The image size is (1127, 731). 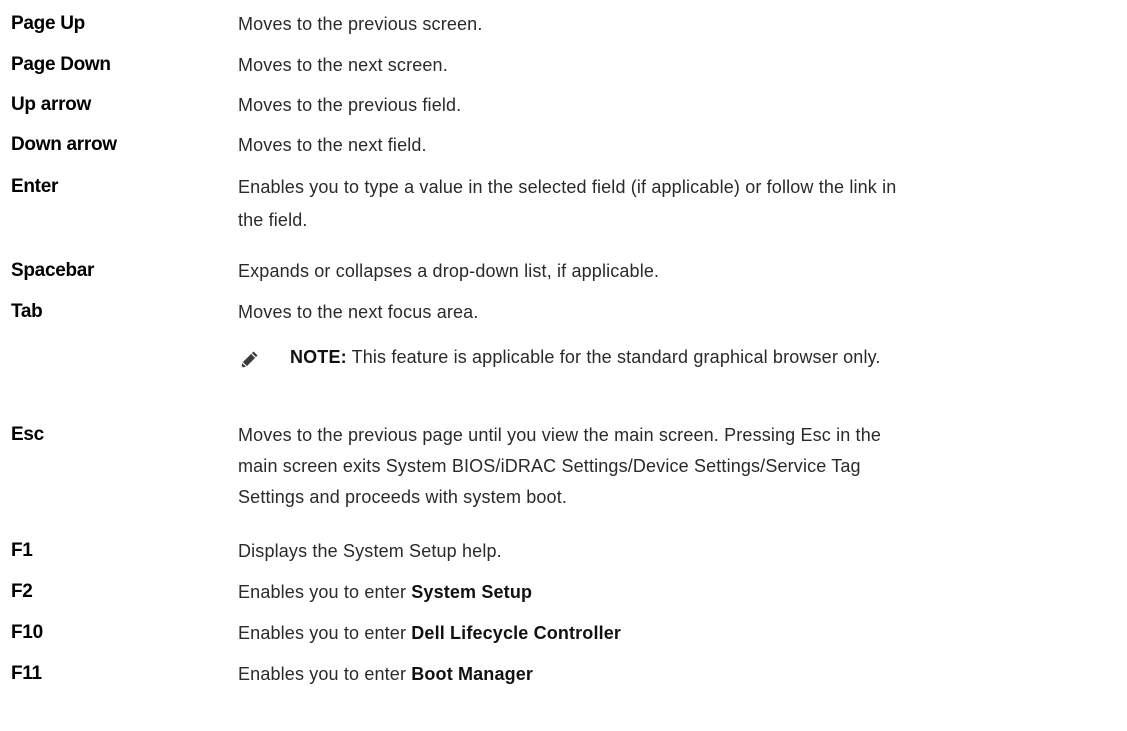 What do you see at coordinates (27, 434) in the screenshot?
I see `key-label: Esc` at bounding box center [27, 434].